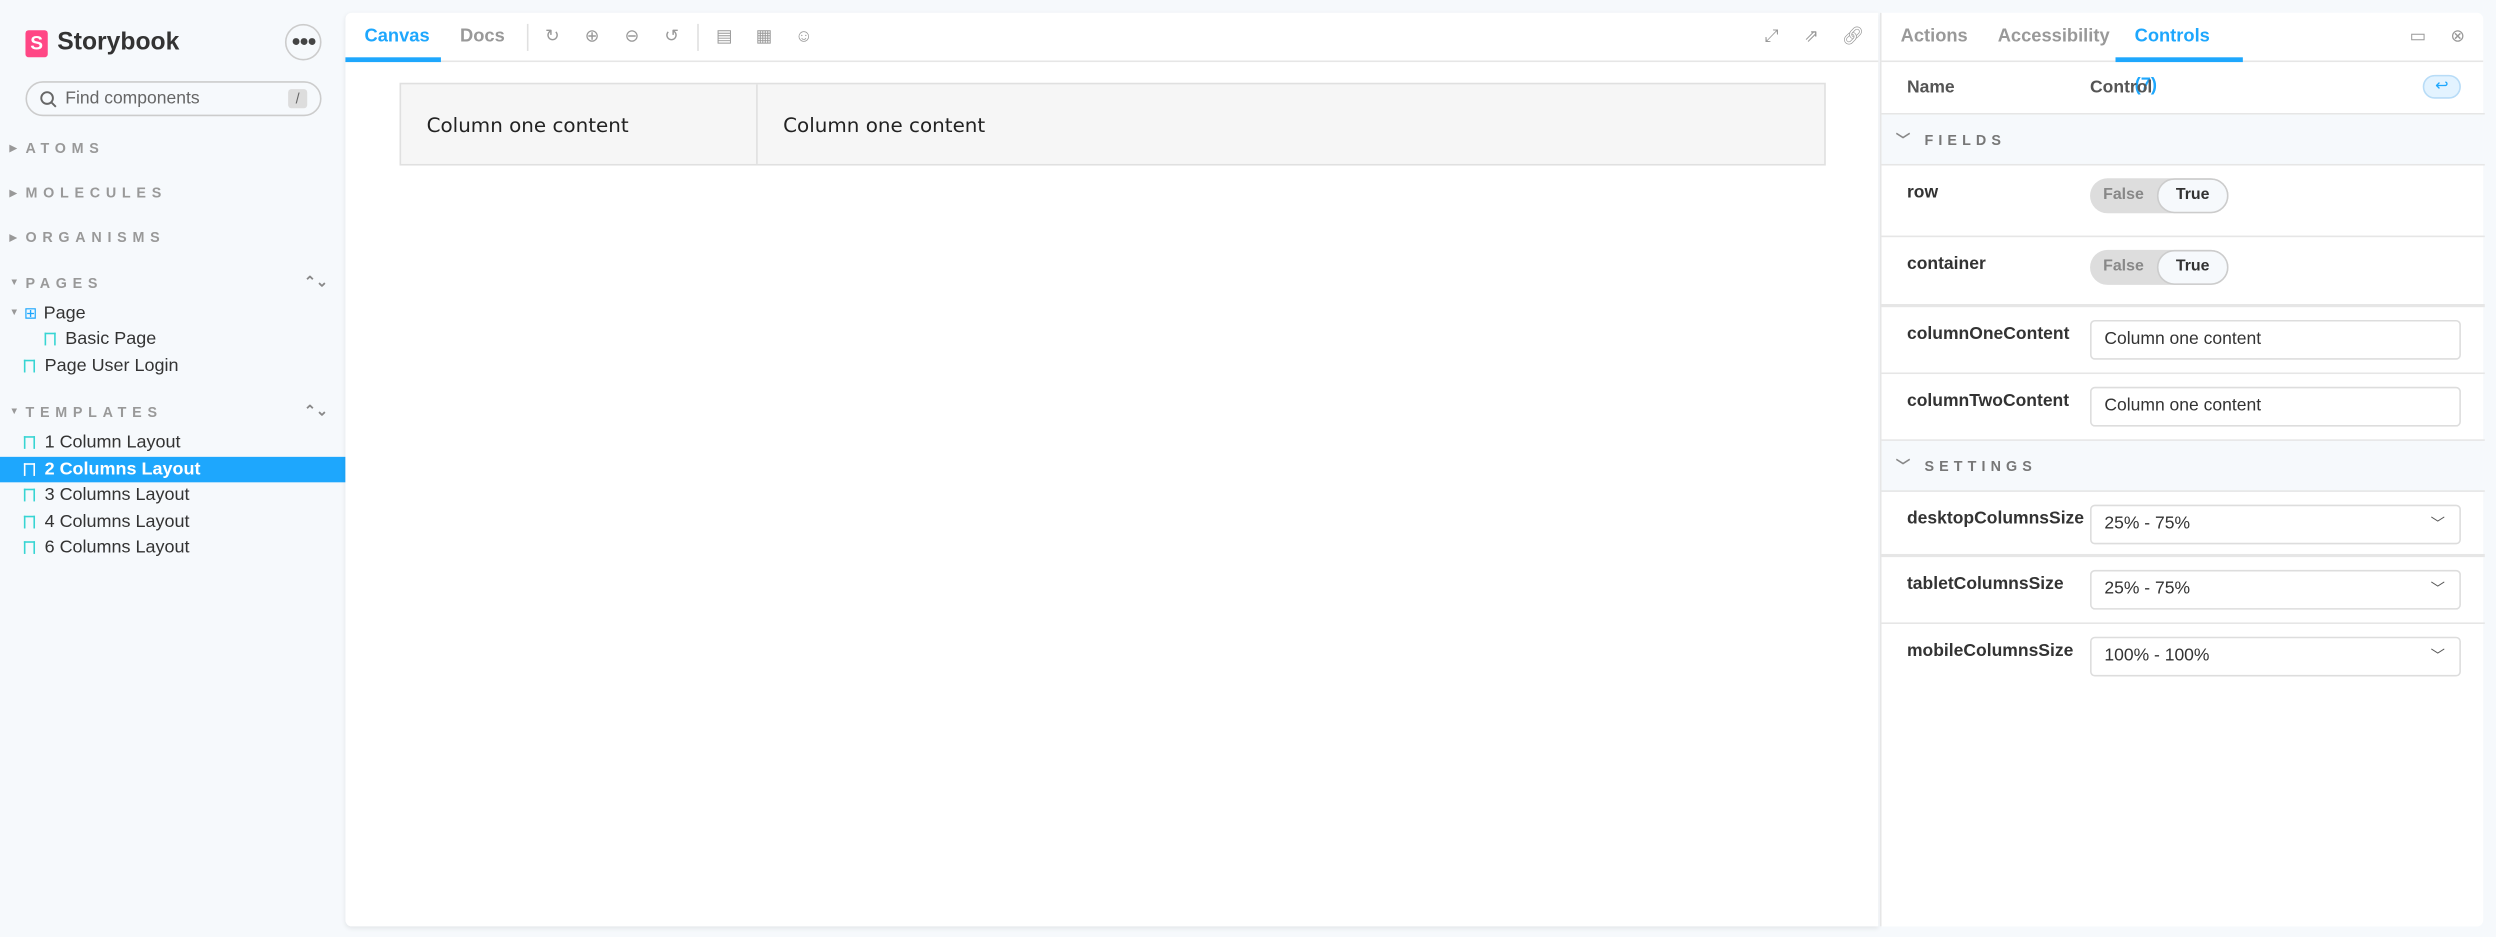  Describe the element at coordinates (14, 411) in the screenshot. I see `caret-down-icon: ▼` at that location.